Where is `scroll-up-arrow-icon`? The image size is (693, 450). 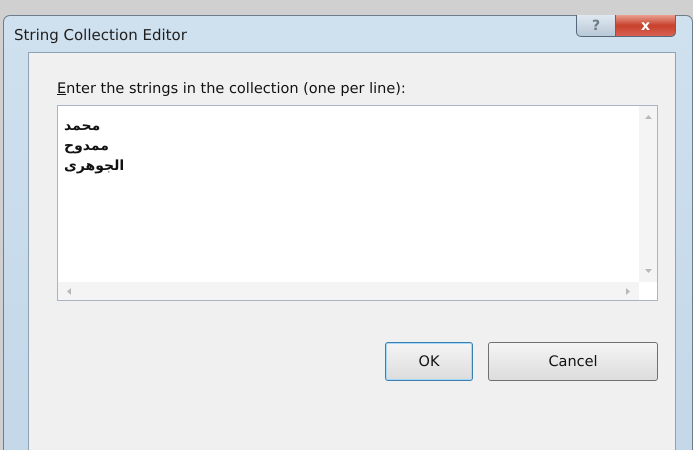
scroll-up-arrow-icon is located at coordinates (648, 117).